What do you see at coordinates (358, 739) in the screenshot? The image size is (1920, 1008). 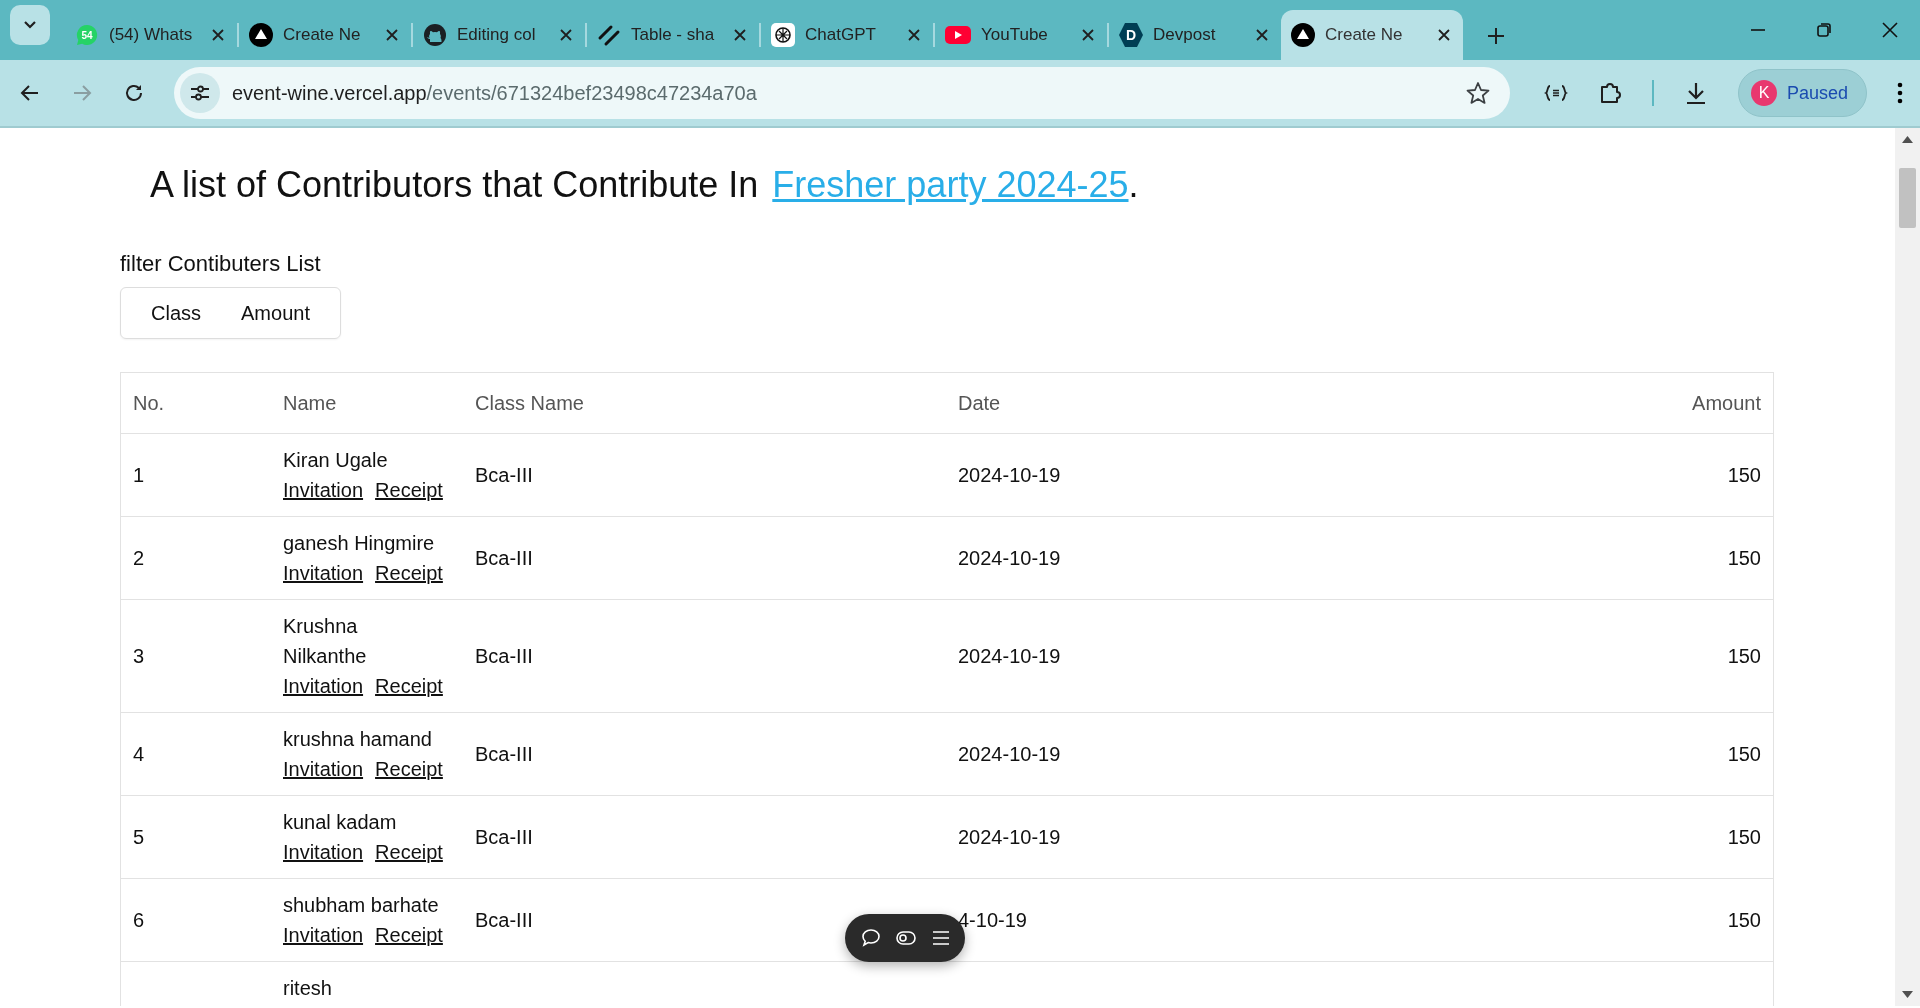 I see `contributor-name: krushna hamand` at bounding box center [358, 739].